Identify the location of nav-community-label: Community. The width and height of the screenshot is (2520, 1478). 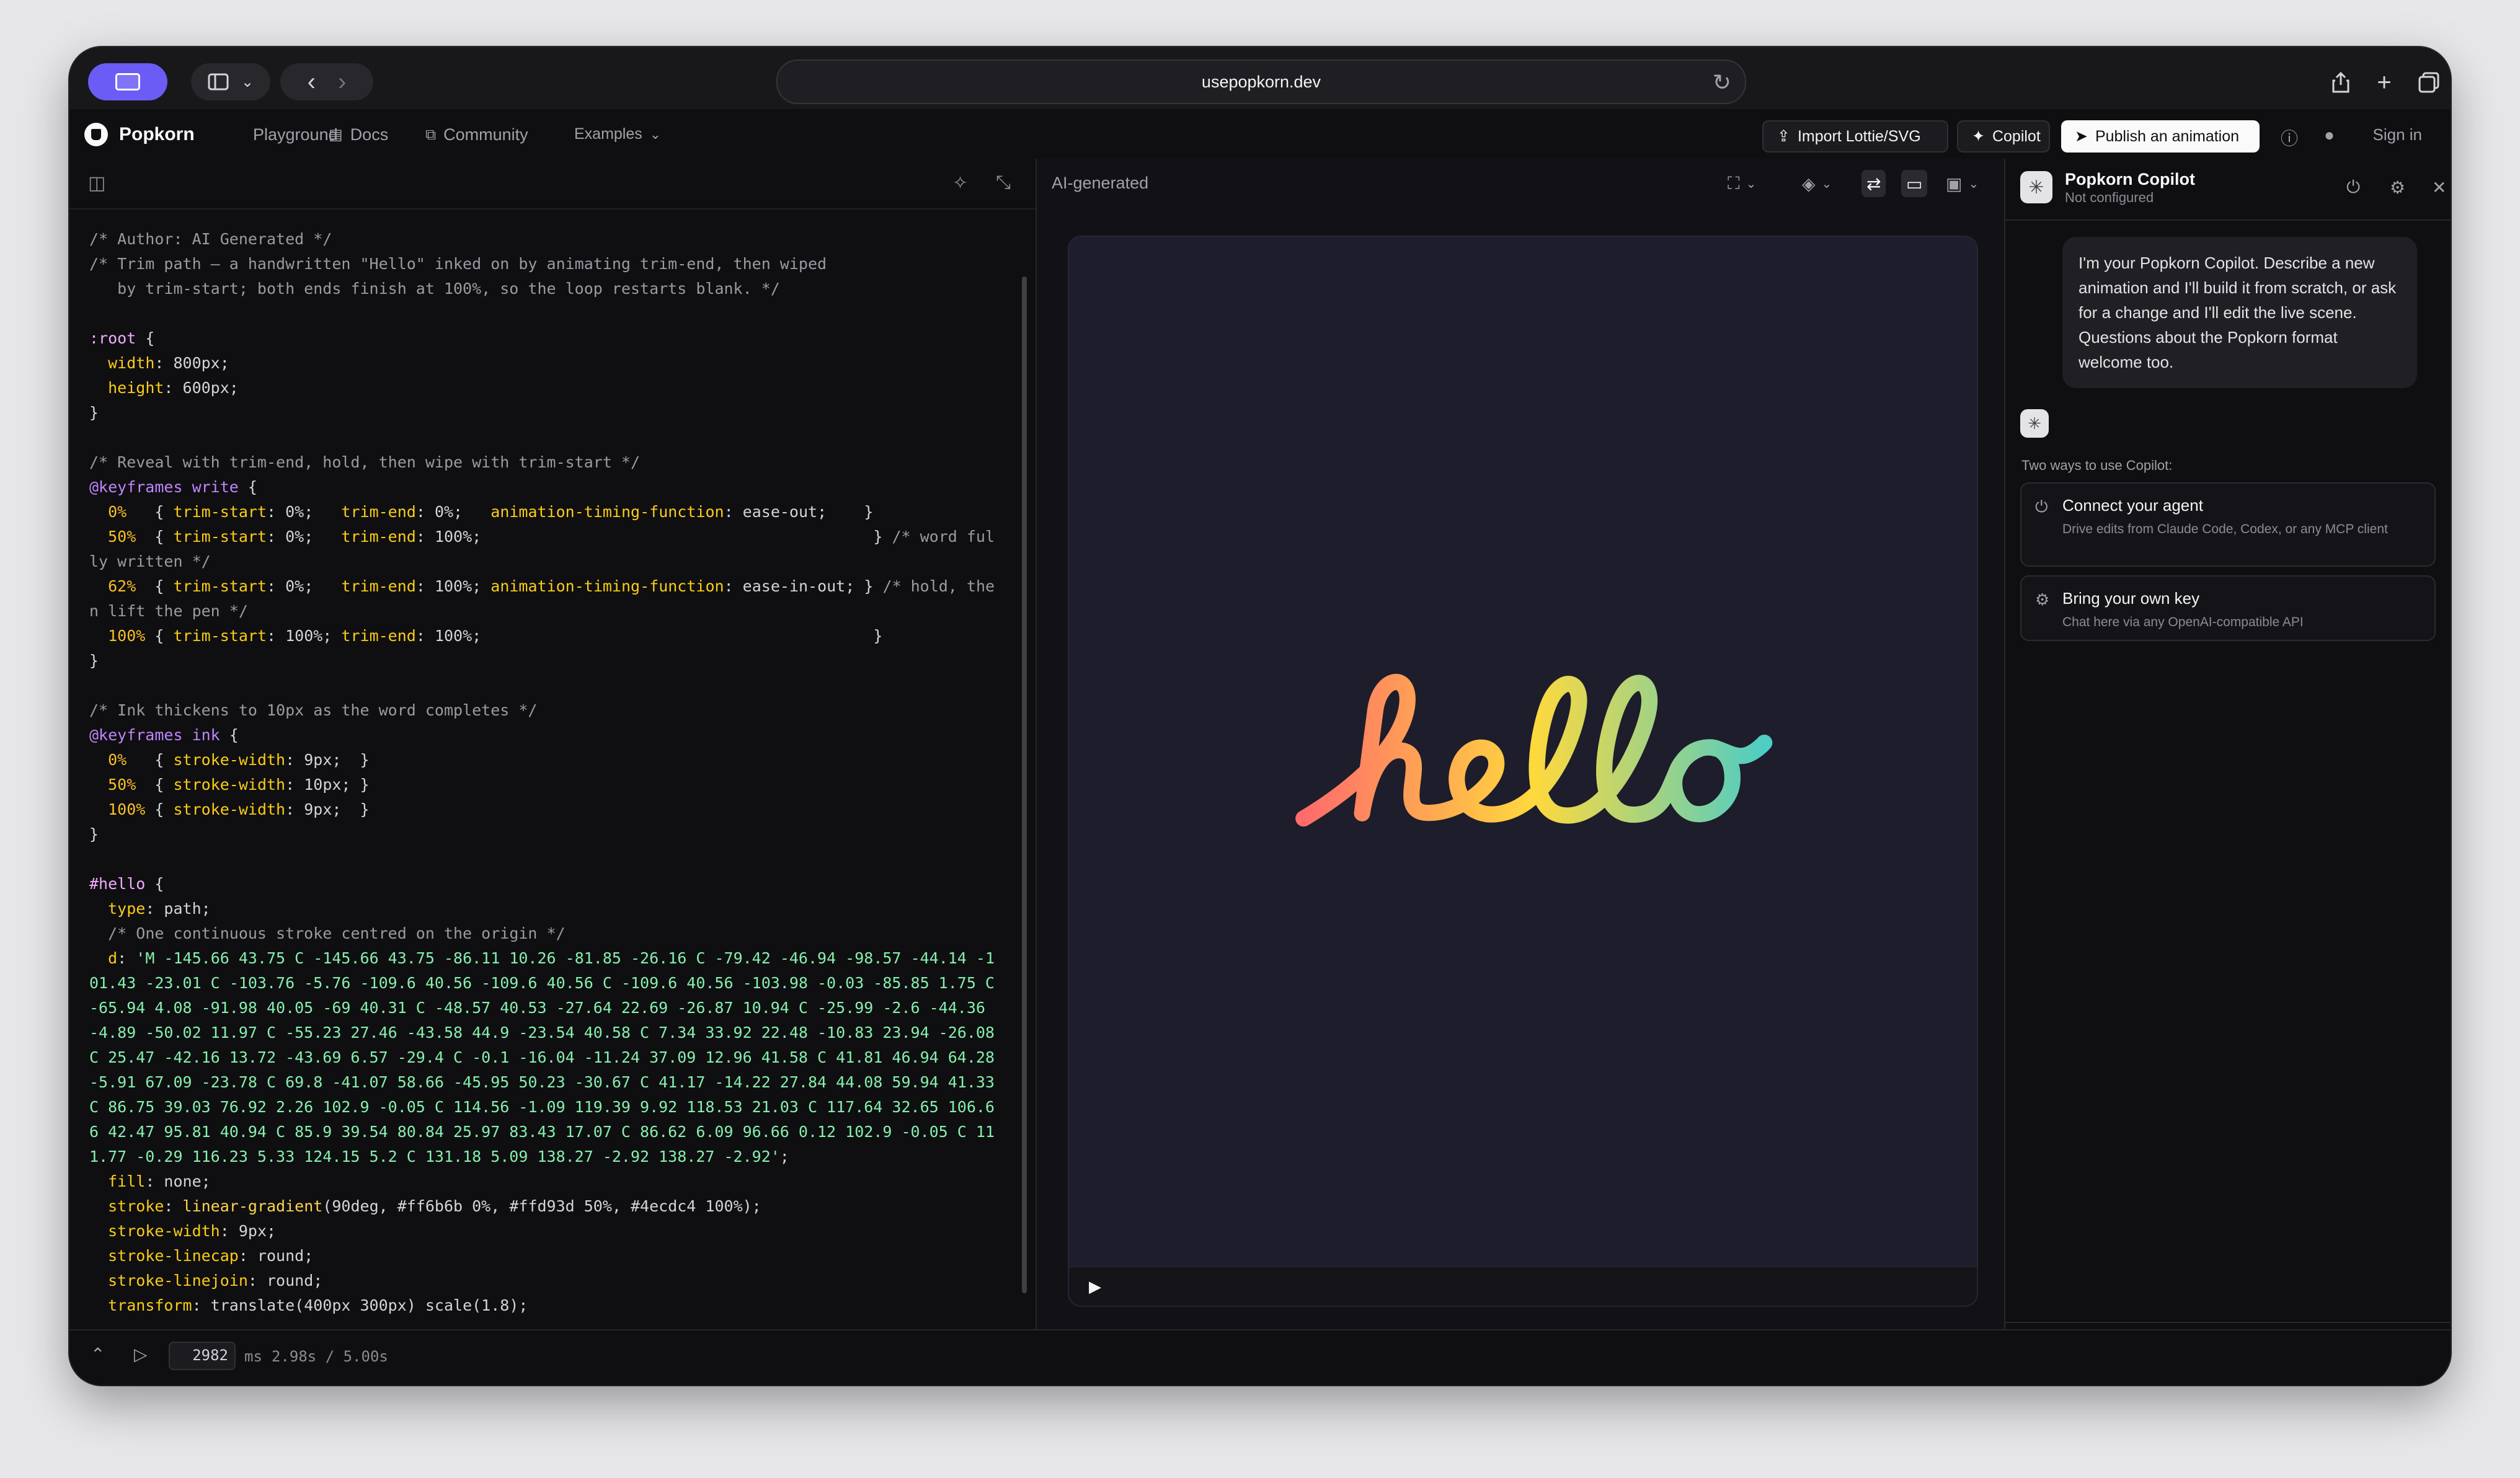
(486, 134).